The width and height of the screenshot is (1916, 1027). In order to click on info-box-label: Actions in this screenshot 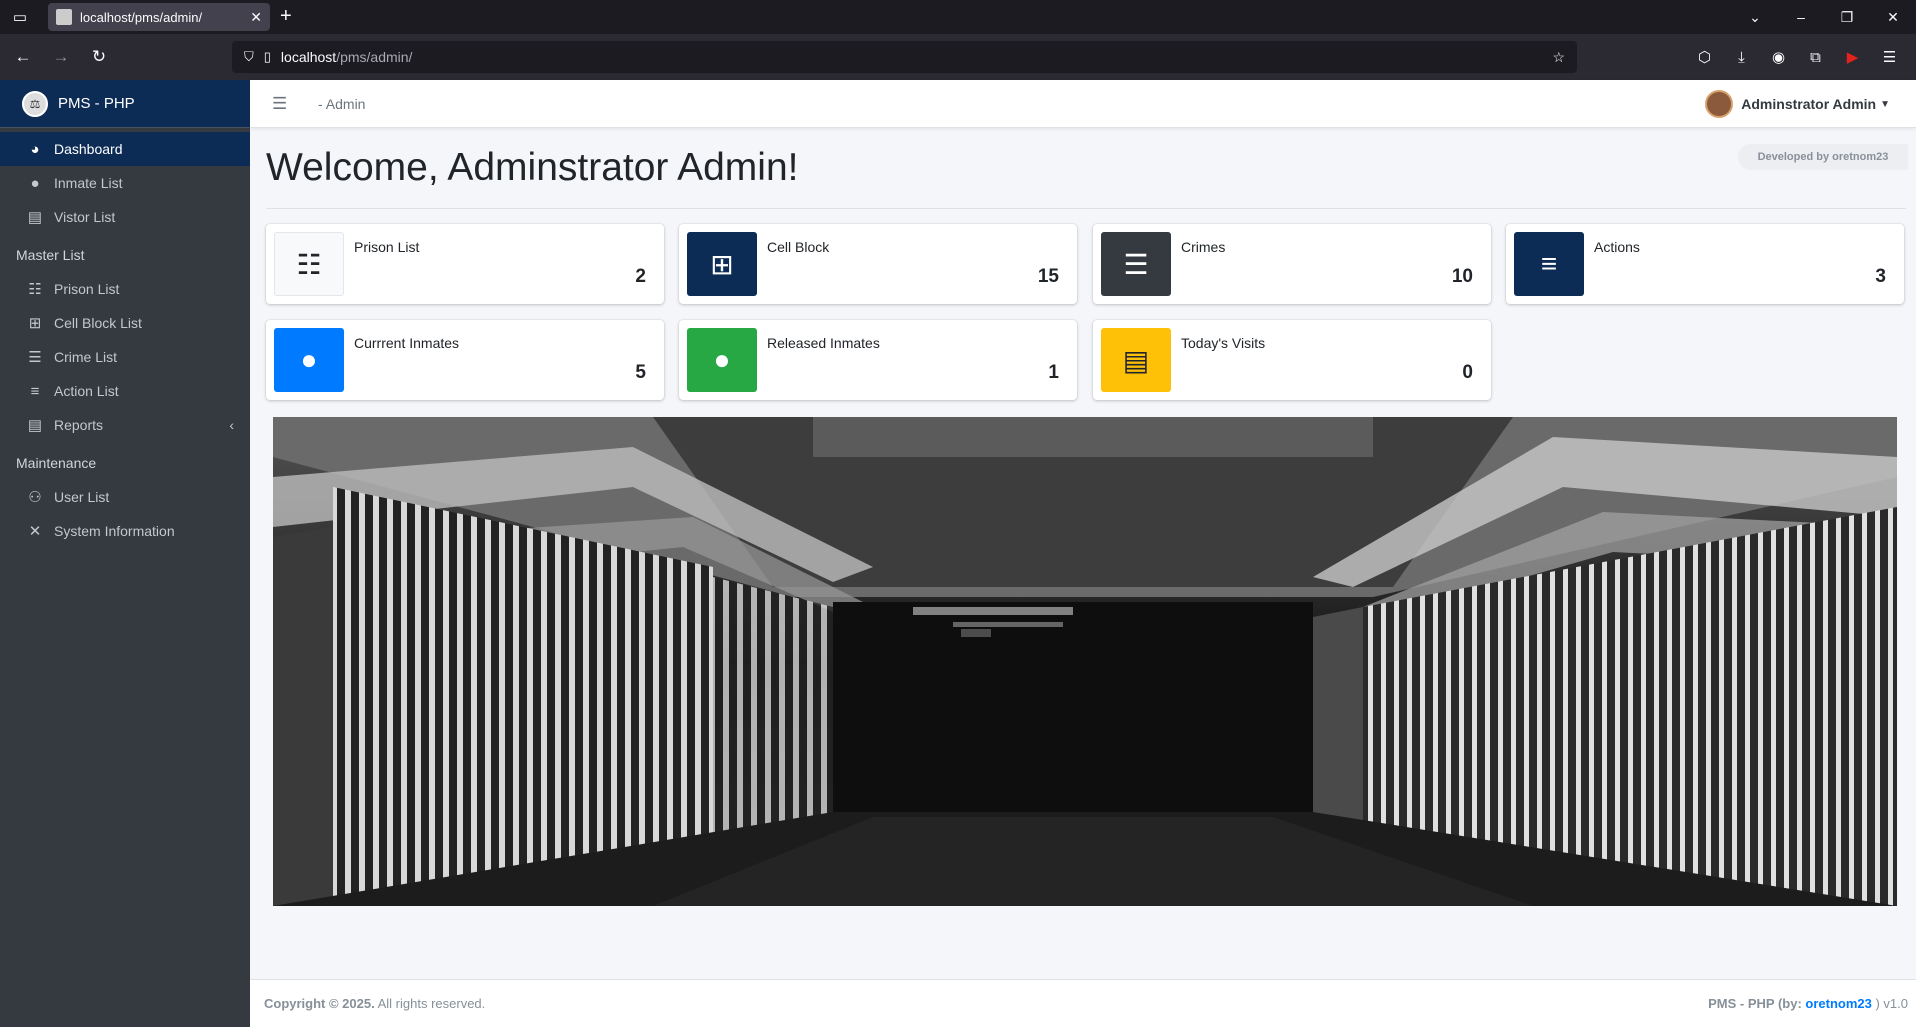, I will do `click(1617, 247)`.